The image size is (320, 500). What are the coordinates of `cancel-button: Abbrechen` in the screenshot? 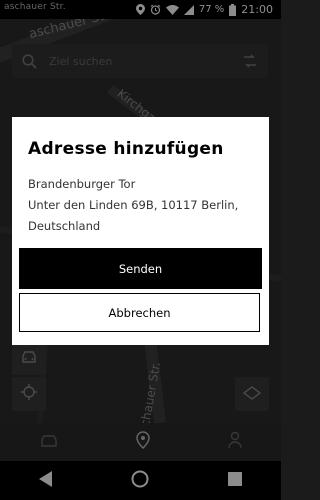 It's located at (139, 312).